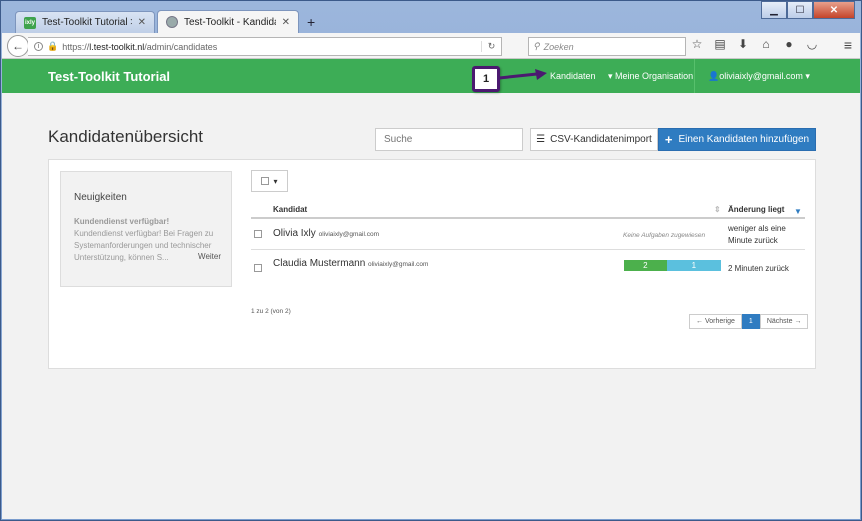  I want to click on nav-divider, so click(694, 76).